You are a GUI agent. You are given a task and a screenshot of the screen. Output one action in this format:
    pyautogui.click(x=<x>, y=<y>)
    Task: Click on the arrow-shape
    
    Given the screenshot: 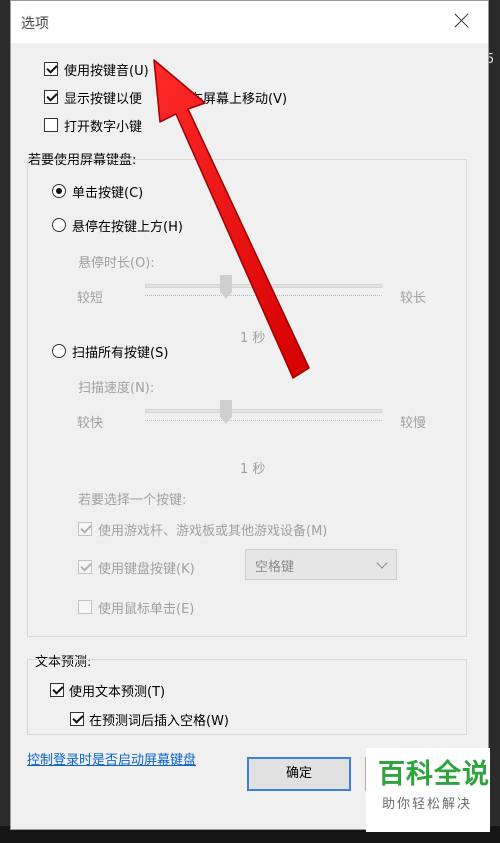 What is the action you would take?
    pyautogui.click(x=231, y=219)
    